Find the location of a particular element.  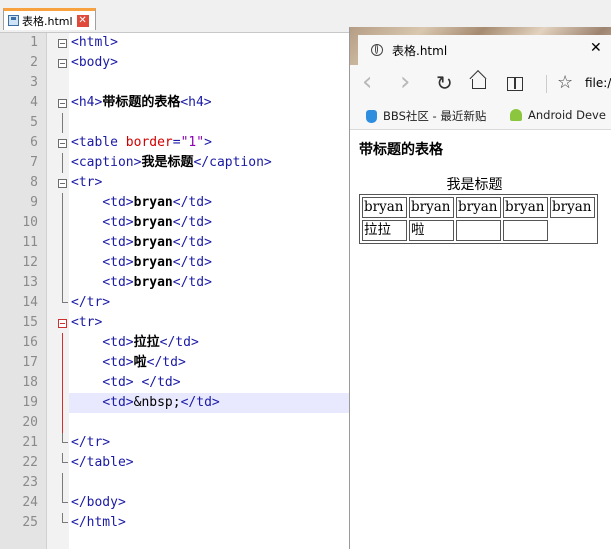

refresh-icon: ↻ is located at coordinates (444, 83).